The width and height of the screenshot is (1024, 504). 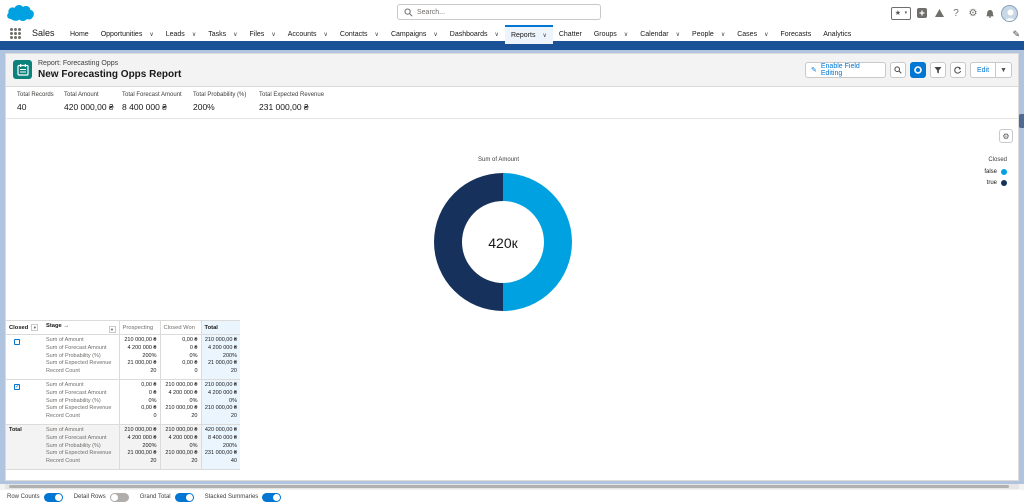 What do you see at coordinates (997, 183) in the screenshot?
I see `legend-item-true: true` at bounding box center [997, 183].